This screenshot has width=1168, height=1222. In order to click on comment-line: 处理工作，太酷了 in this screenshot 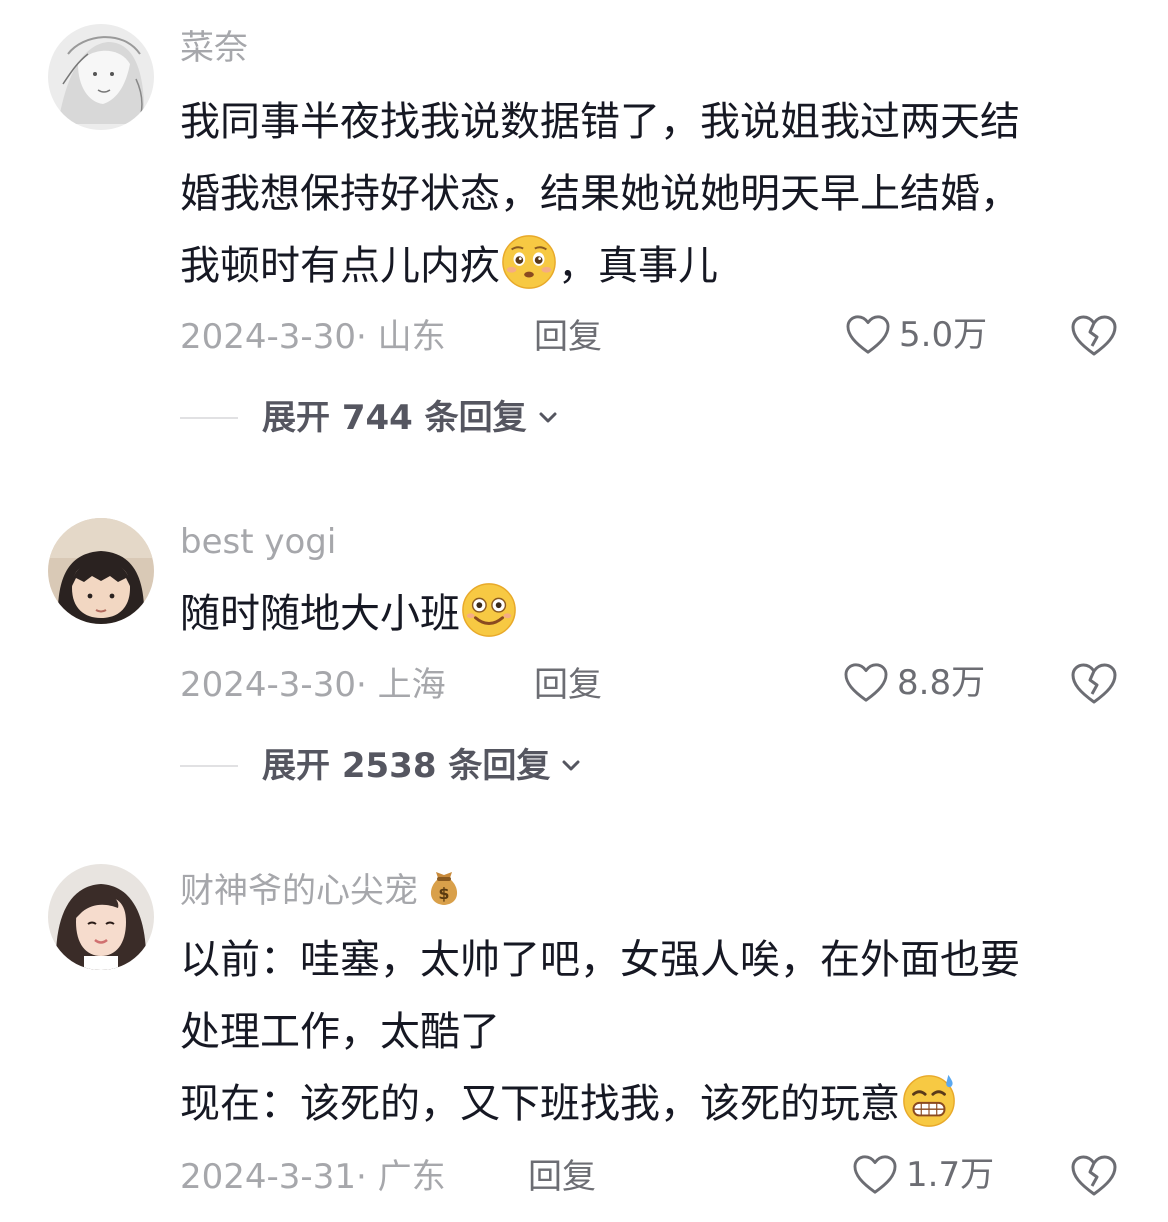, I will do `click(340, 1032)`.